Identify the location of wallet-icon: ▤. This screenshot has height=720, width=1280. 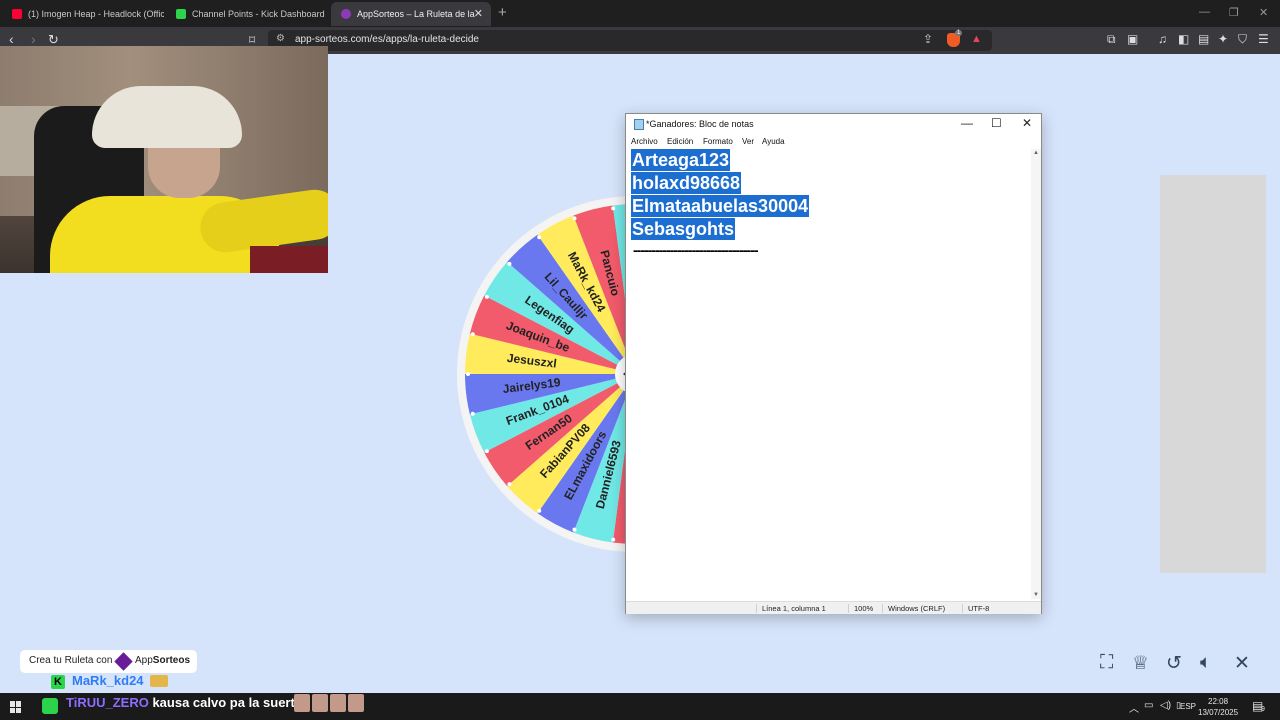
(1203, 39).